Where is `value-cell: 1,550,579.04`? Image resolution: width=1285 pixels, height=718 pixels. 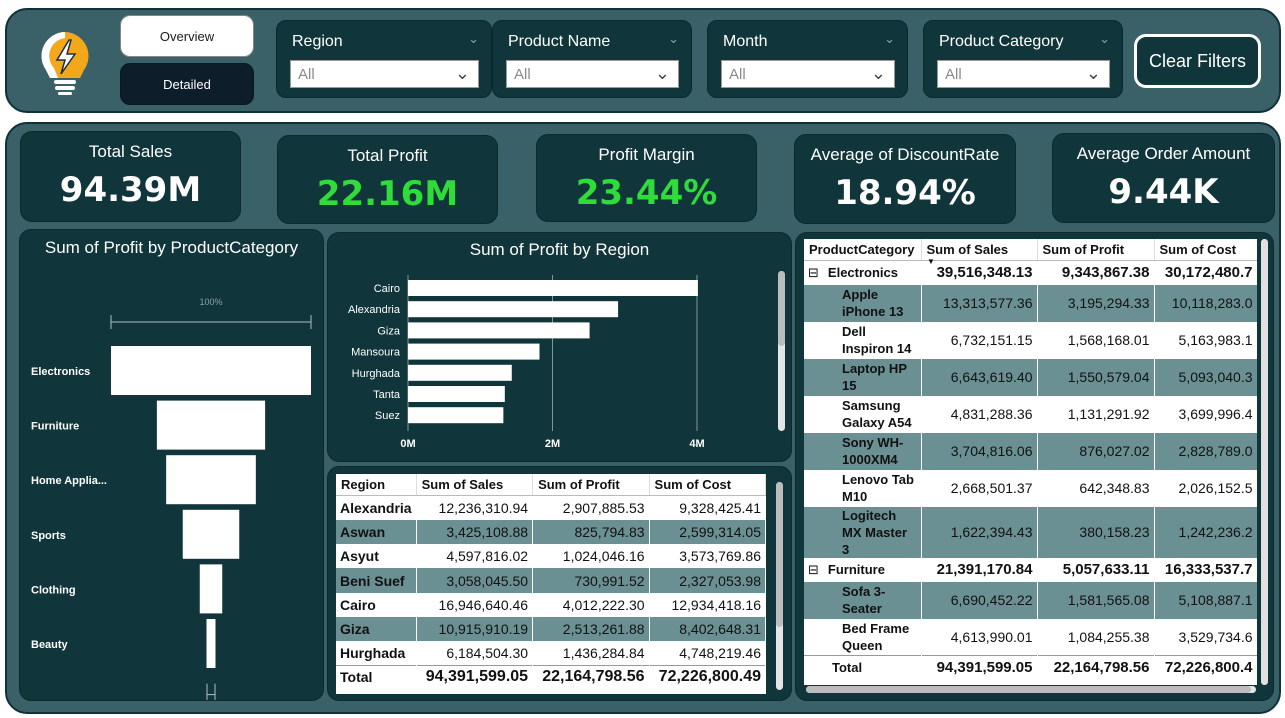 value-cell: 1,550,579.04 is located at coordinates (1096, 377).